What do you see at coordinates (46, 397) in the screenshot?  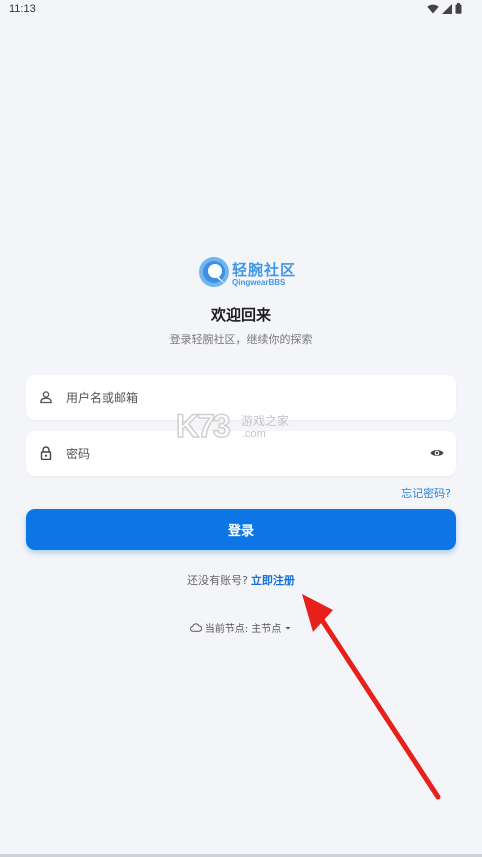 I see `user-icon` at bounding box center [46, 397].